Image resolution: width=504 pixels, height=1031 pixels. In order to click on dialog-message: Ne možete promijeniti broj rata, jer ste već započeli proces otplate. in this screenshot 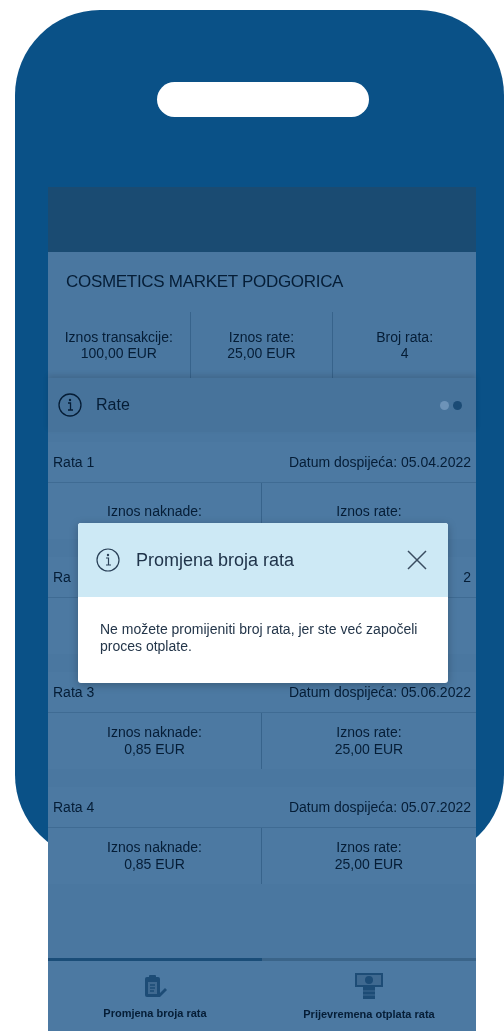, I will do `click(259, 637)`.